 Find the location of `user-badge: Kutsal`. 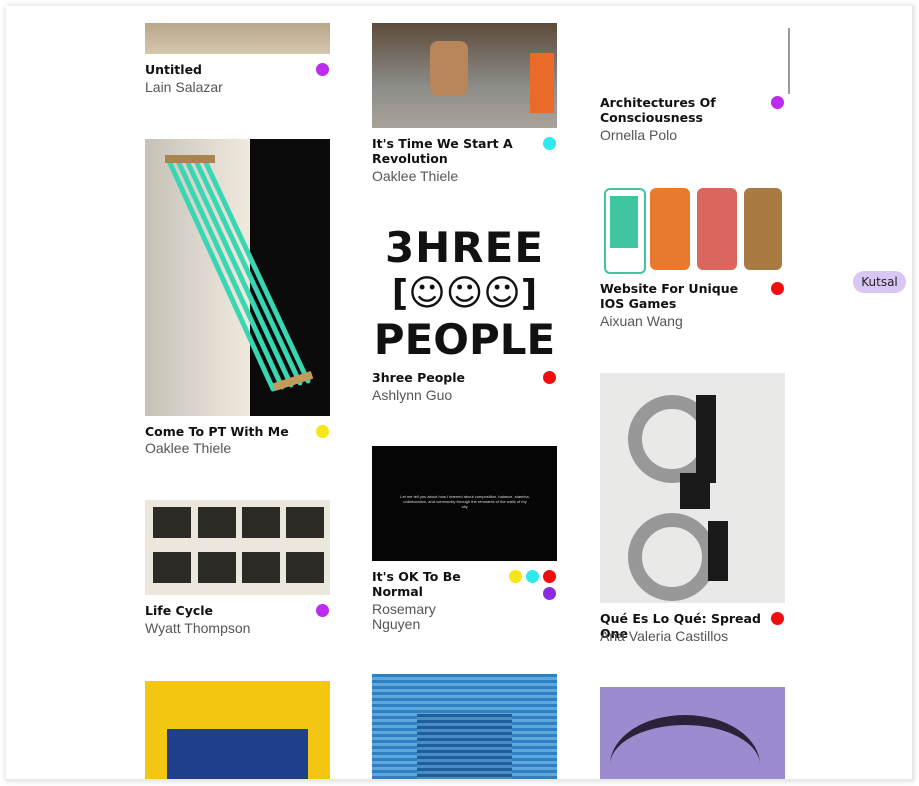

user-badge: Kutsal is located at coordinates (879, 282).